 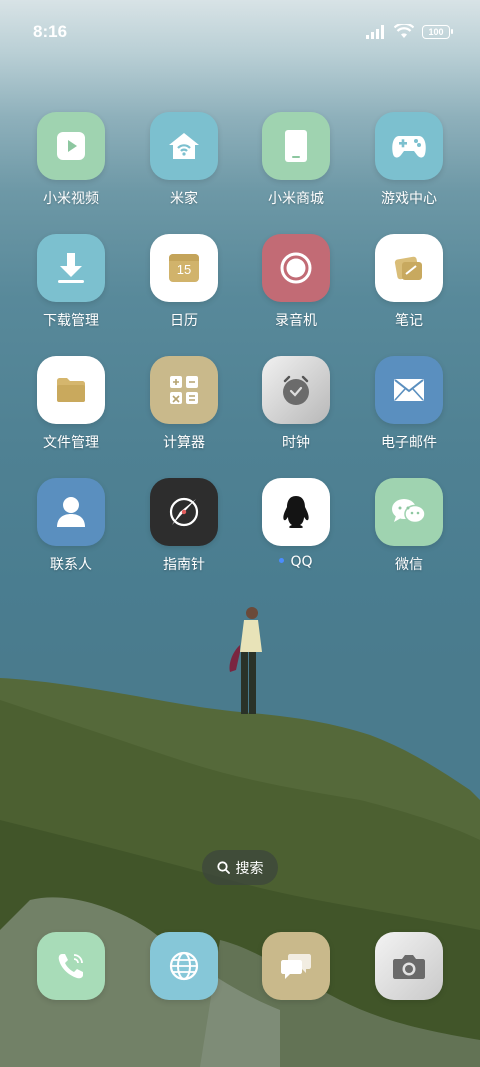 I want to click on dock-phone, so click(x=71, y=966).